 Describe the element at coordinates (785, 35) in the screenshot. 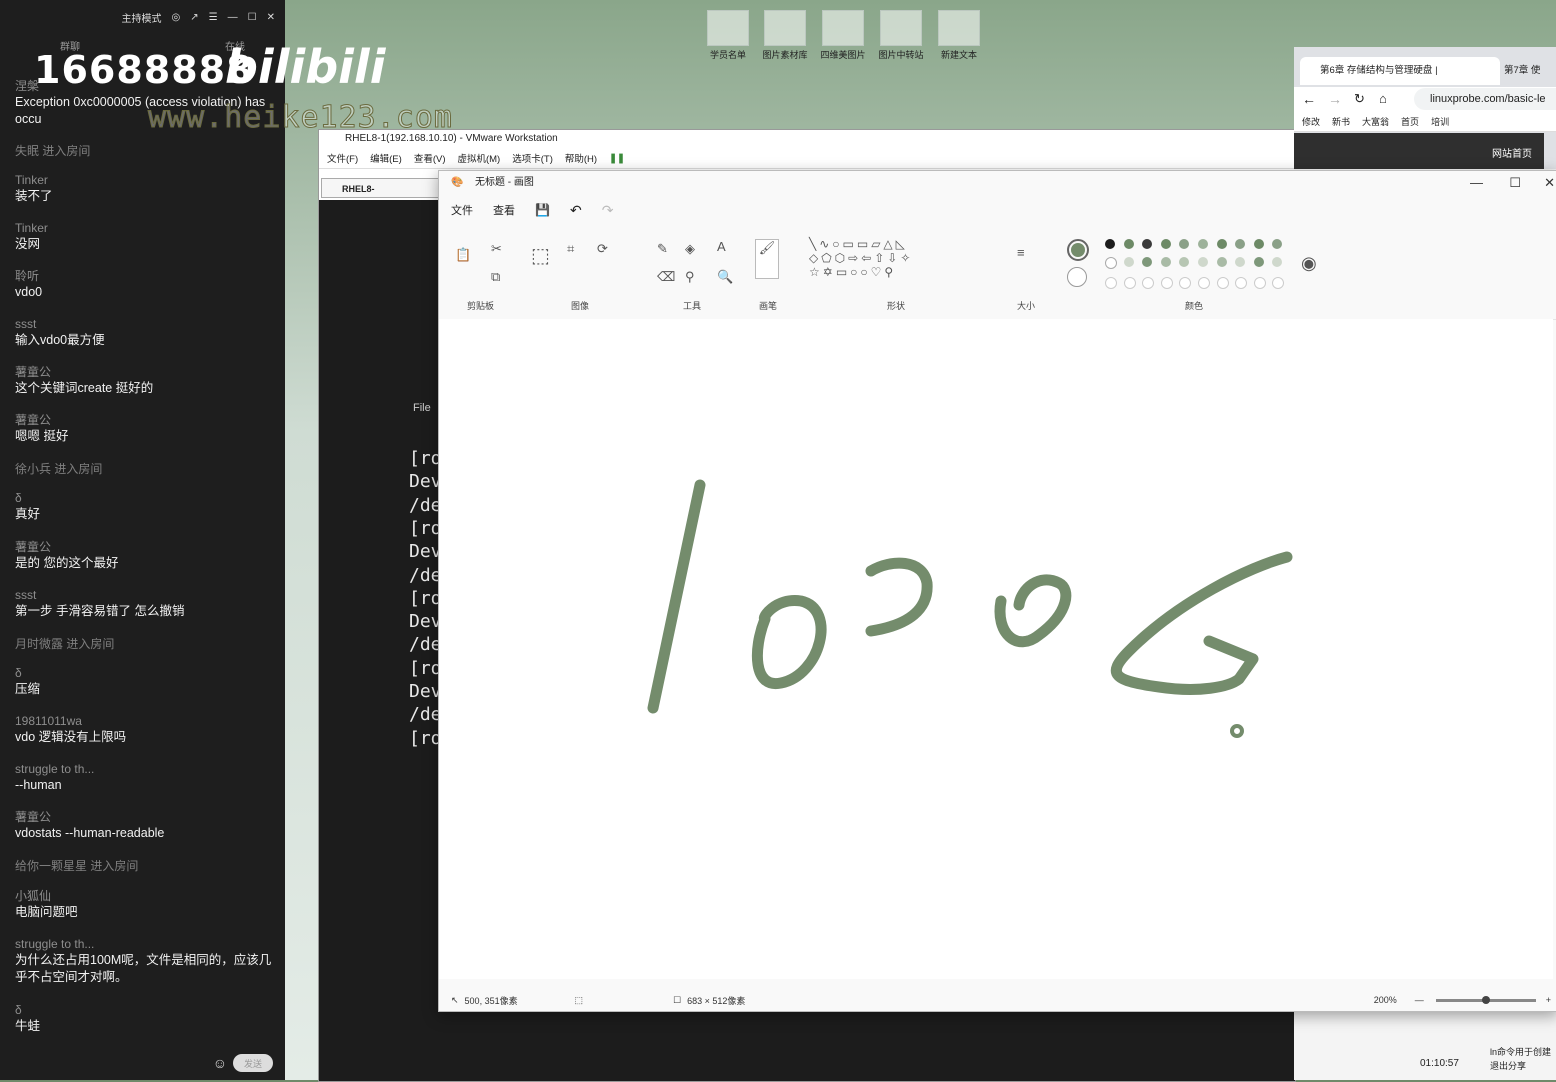

I see `desktop-icon: 图片素材库` at that location.